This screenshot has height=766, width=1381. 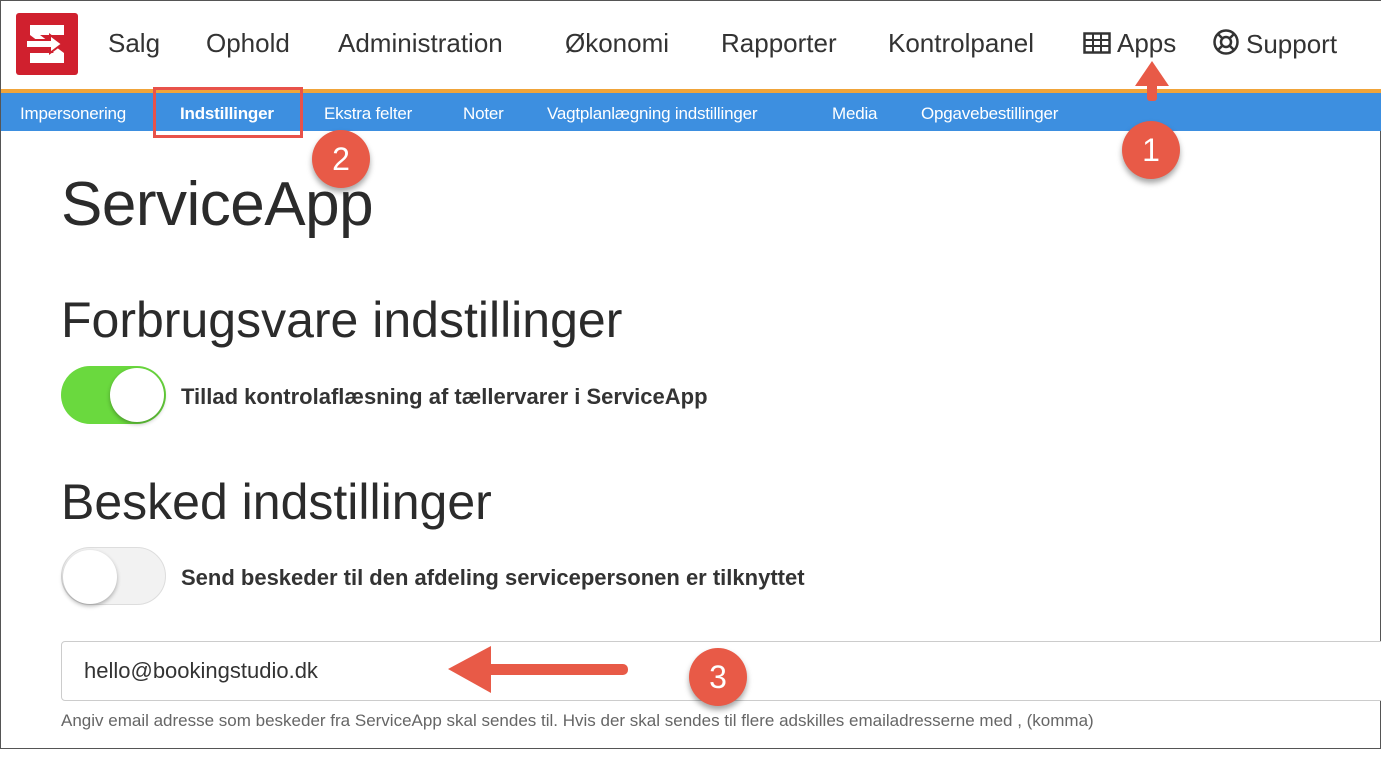 I want to click on nav-apps: Apps, so click(x=1129, y=43).